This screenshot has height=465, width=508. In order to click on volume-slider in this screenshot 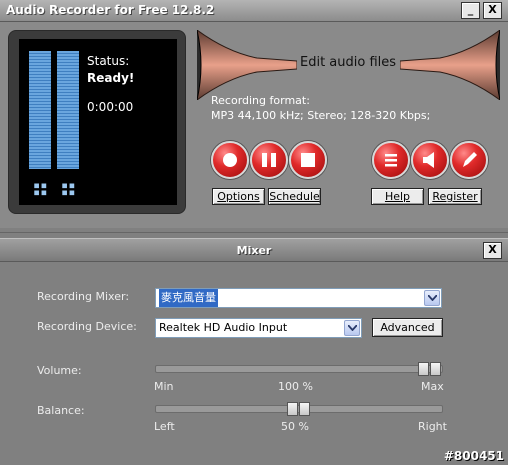, I will do `click(299, 369)`.